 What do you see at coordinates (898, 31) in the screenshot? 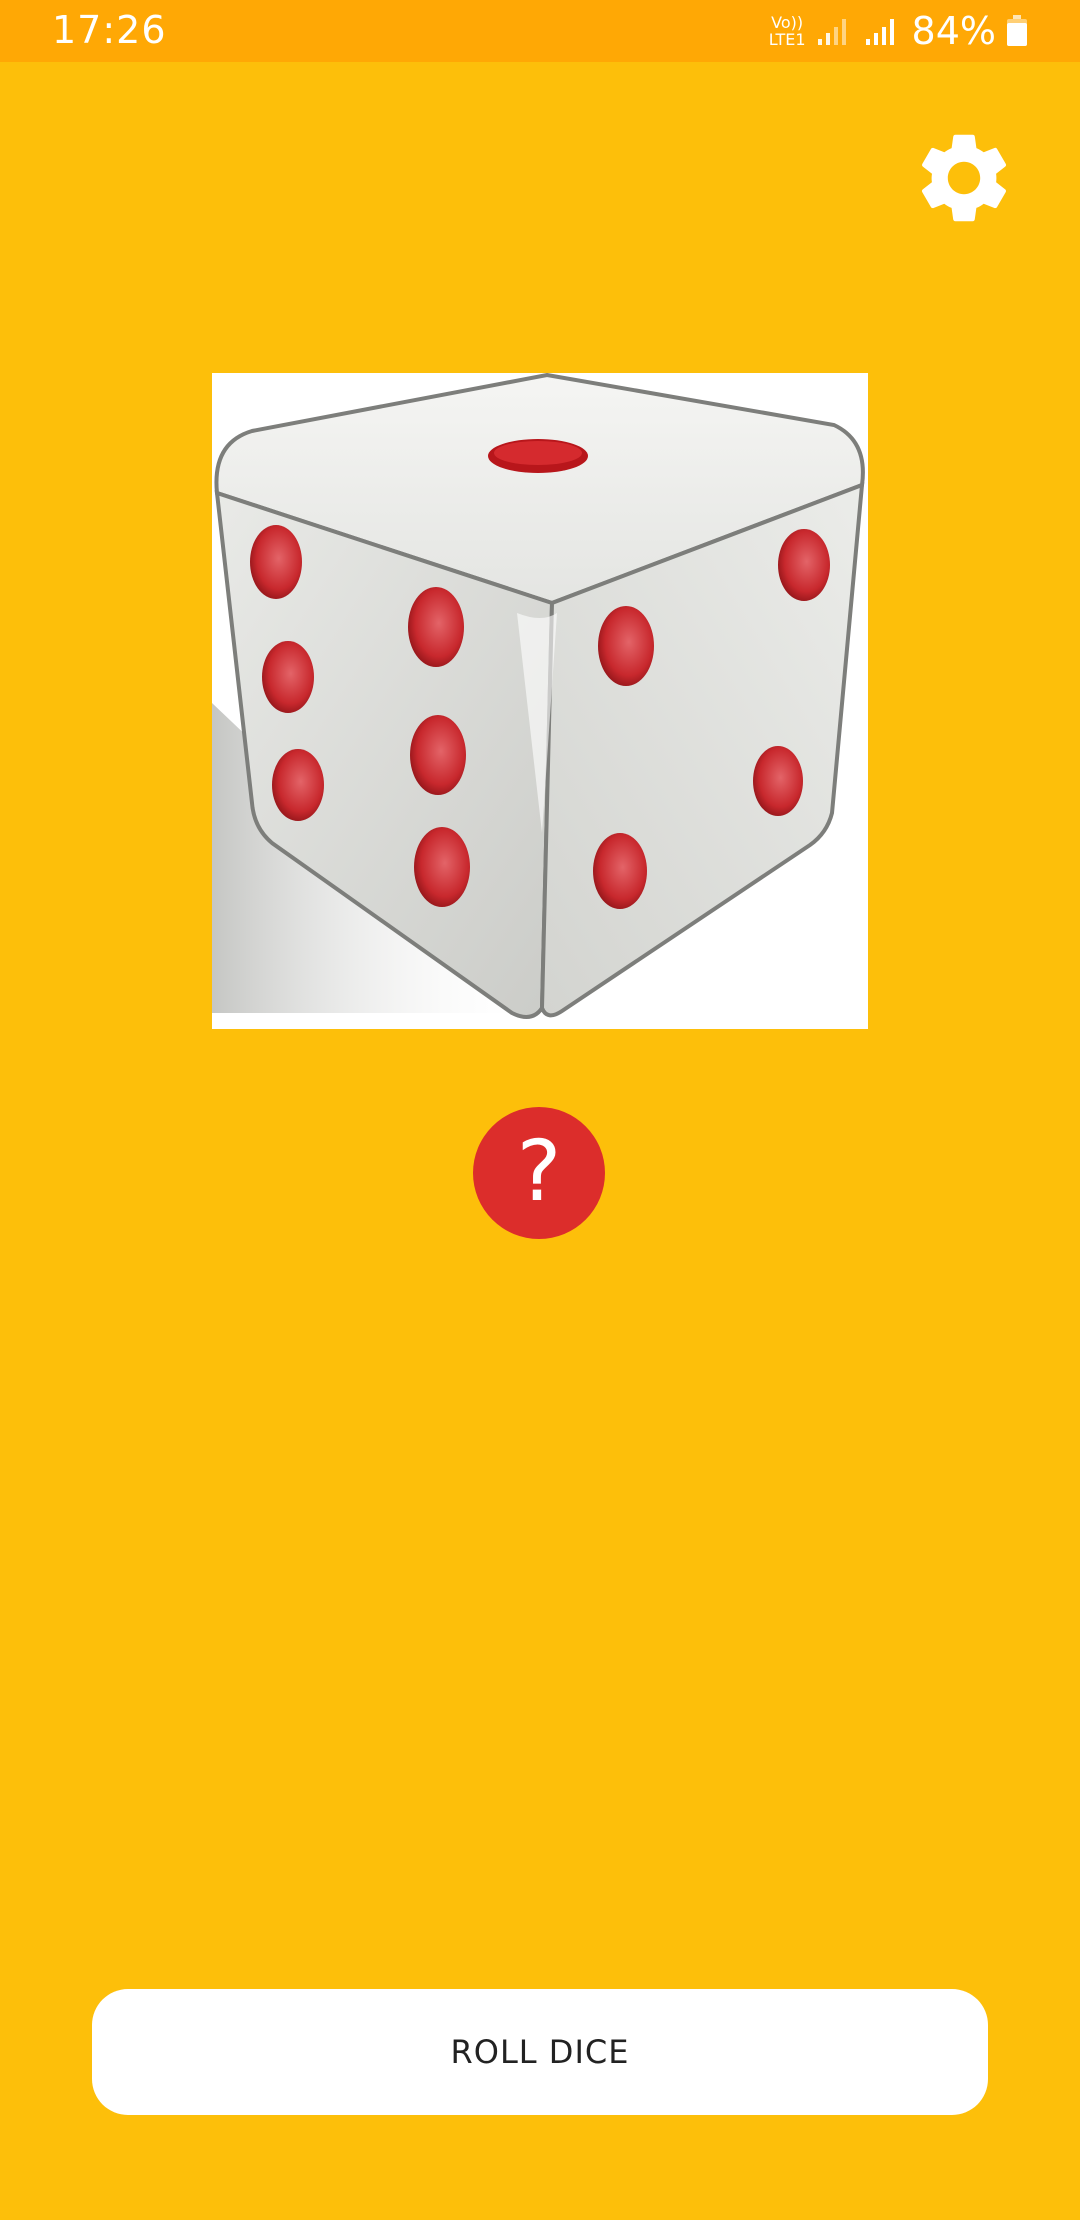
I see `status-icons: Vo)) LTE1 84%` at bounding box center [898, 31].